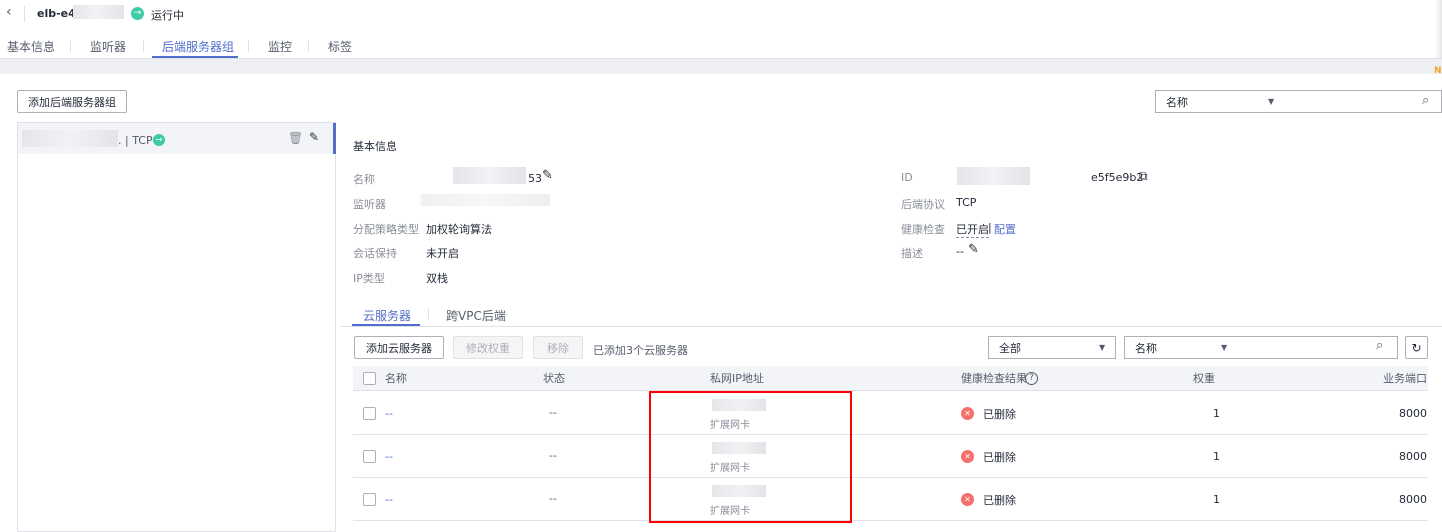 This screenshot has height=532, width=1442. Describe the element at coordinates (369, 204) in the screenshot. I see `listener-label: 监听器` at that location.